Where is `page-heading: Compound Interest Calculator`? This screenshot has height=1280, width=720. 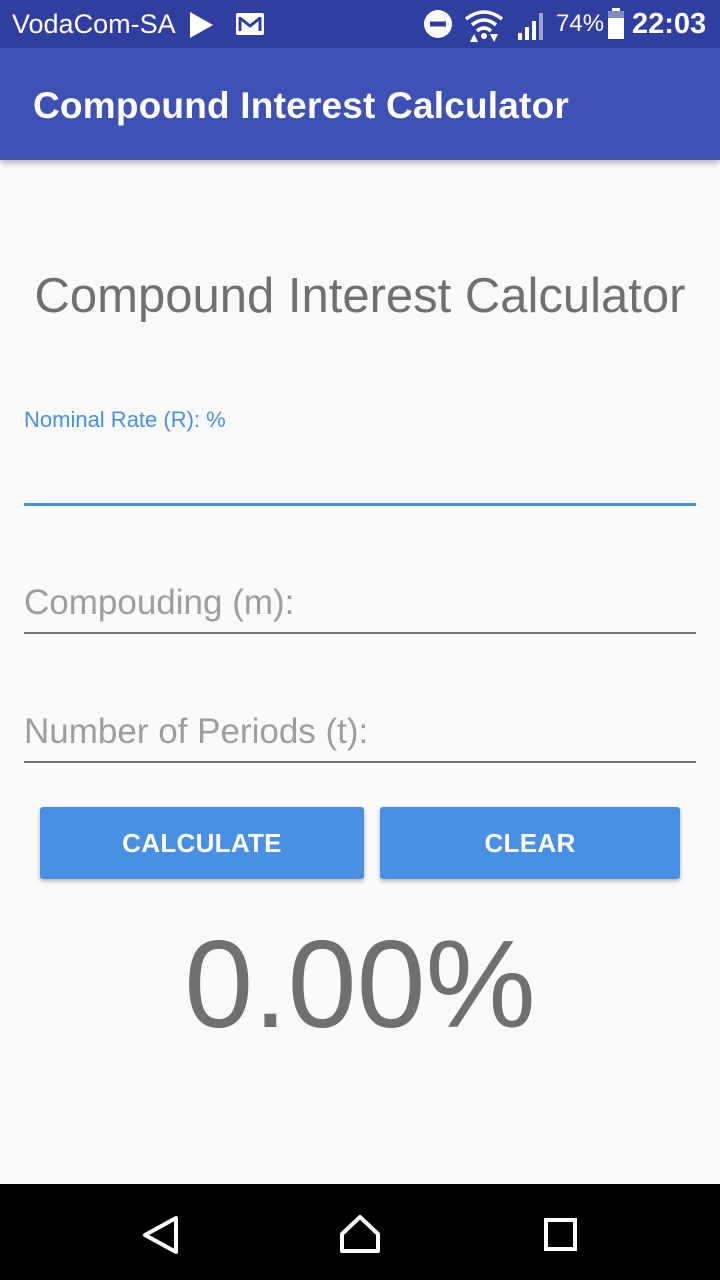 page-heading: Compound Interest Calculator is located at coordinates (360, 296).